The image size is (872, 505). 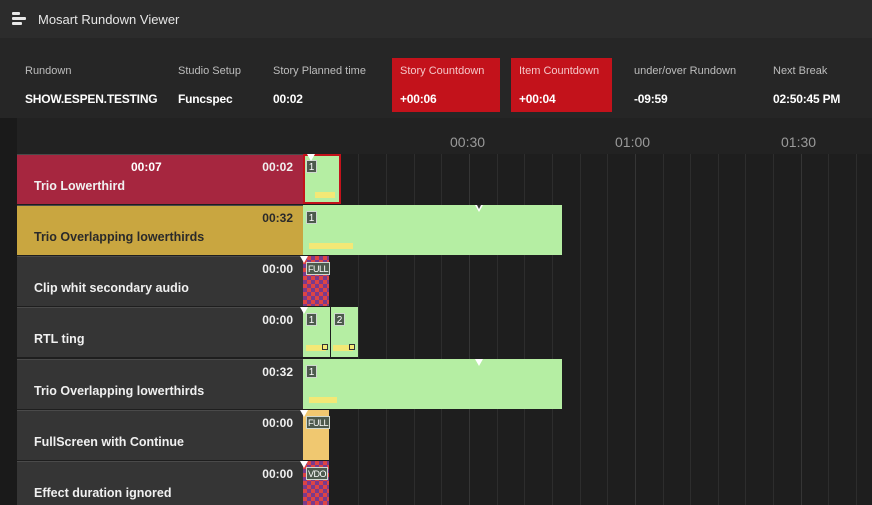 I want to click on info-story-planned-time: Story Planned time 00:02, so click(x=325, y=85).